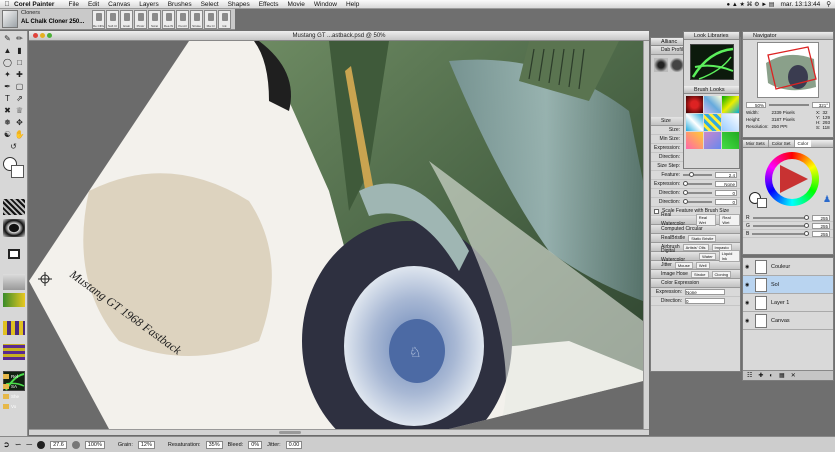 This screenshot has width=835, height=452. Describe the element at coordinates (210, 4) in the screenshot. I see `menu-select: Select` at that location.